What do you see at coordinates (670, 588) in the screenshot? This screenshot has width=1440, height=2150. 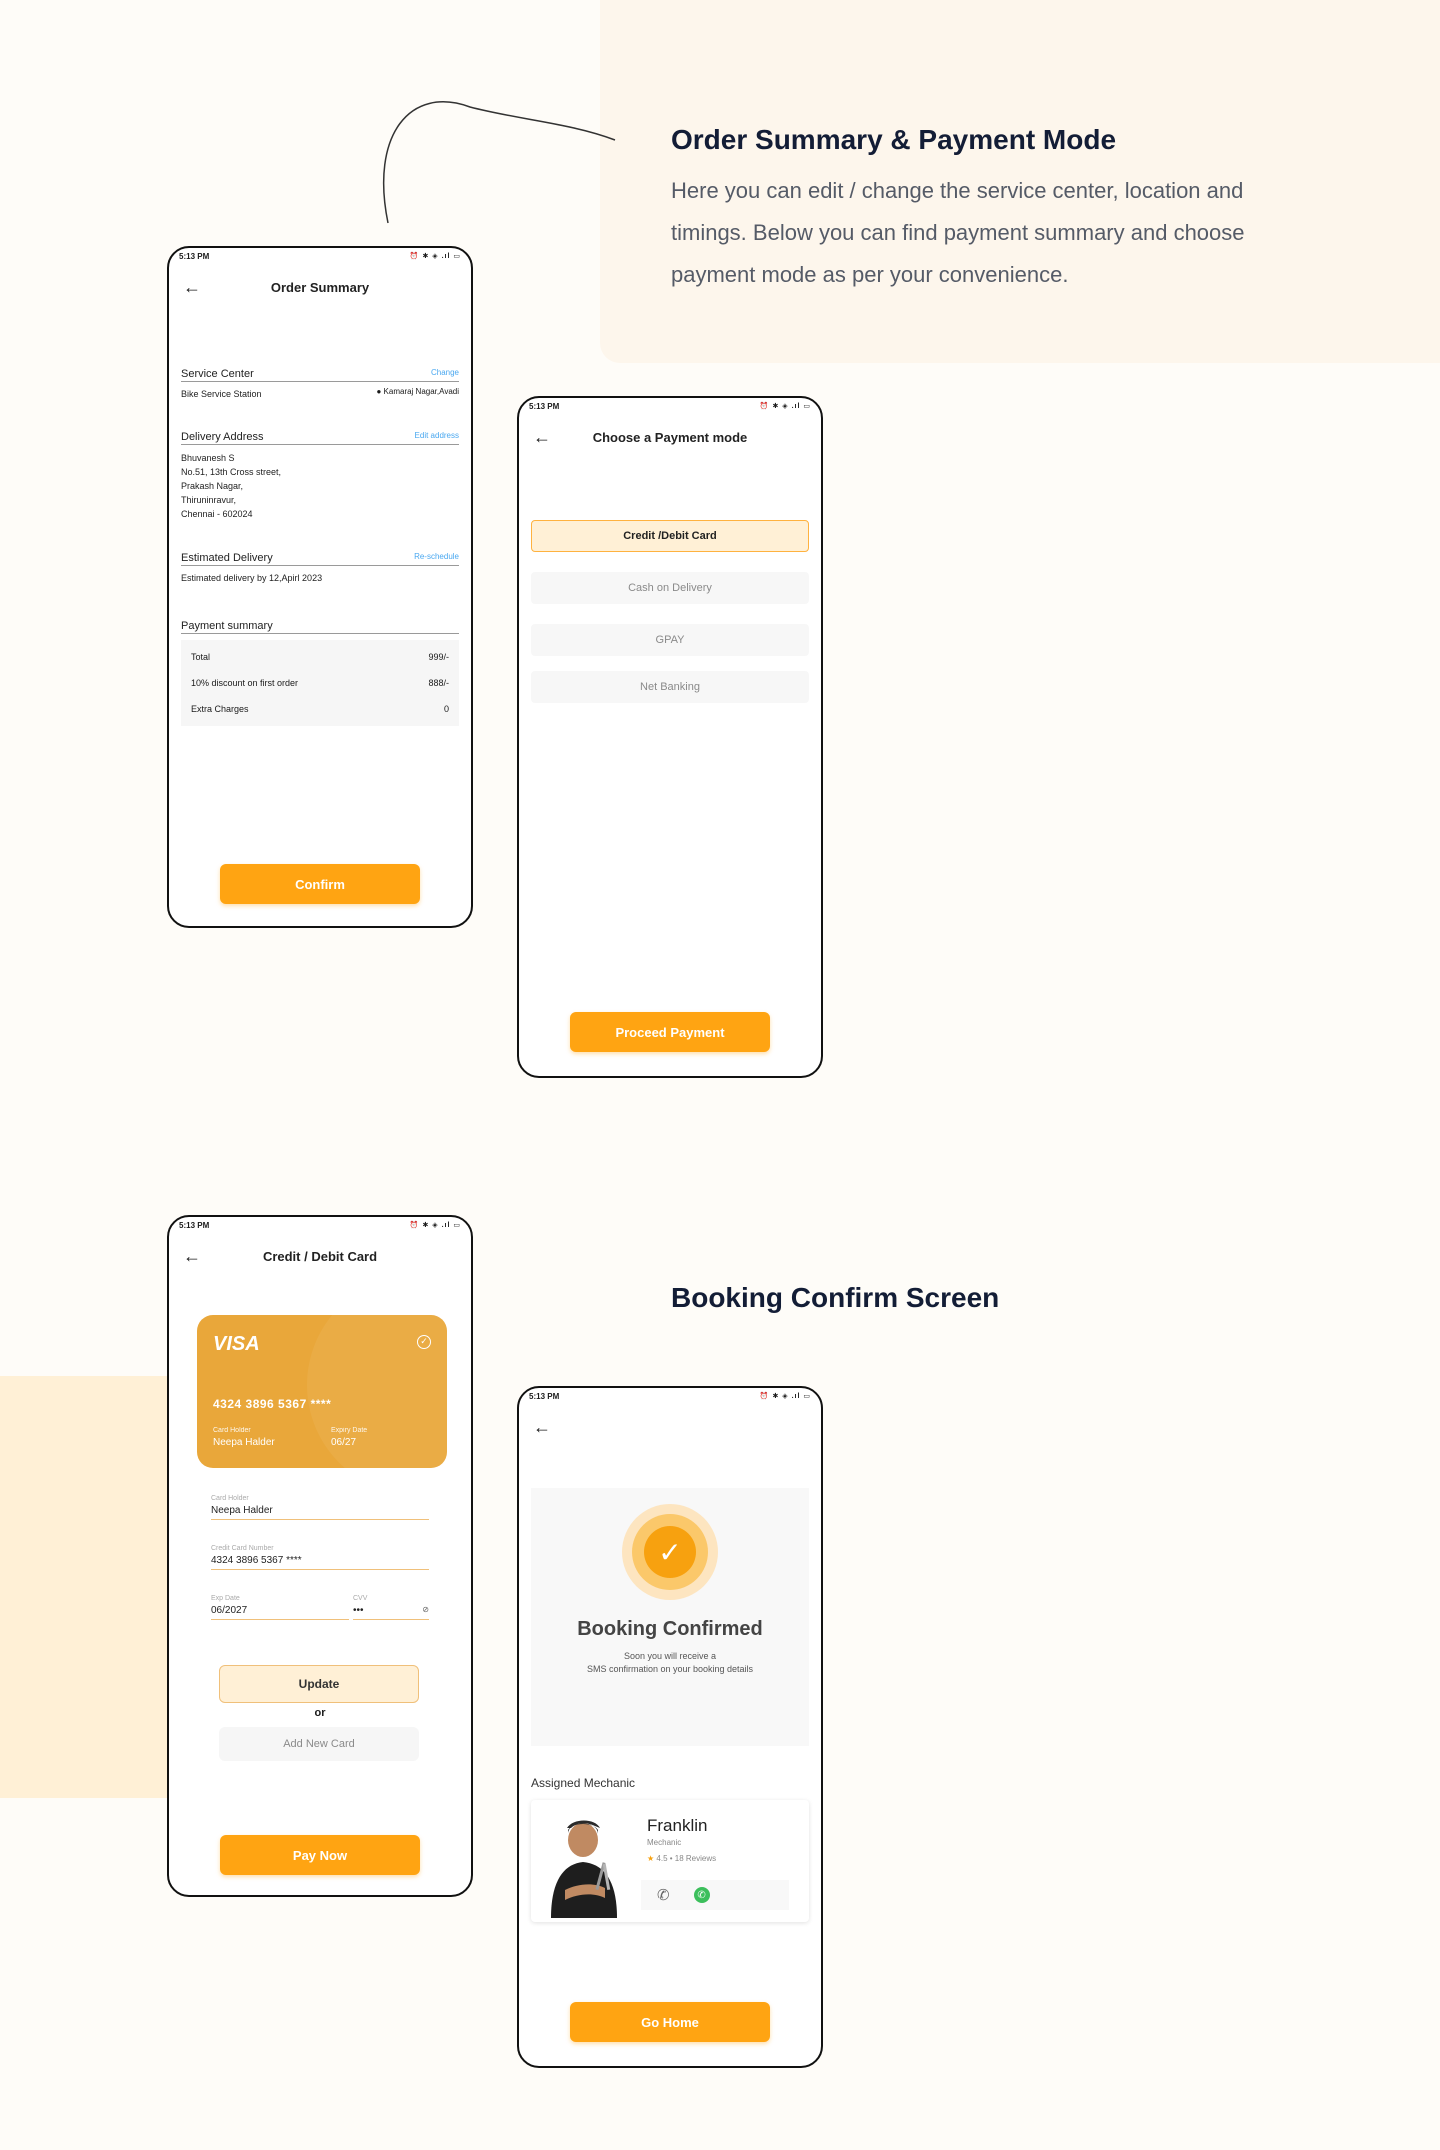 I see `payment-option-cod: Cash on Delivery` at bounding box center [670, 588].